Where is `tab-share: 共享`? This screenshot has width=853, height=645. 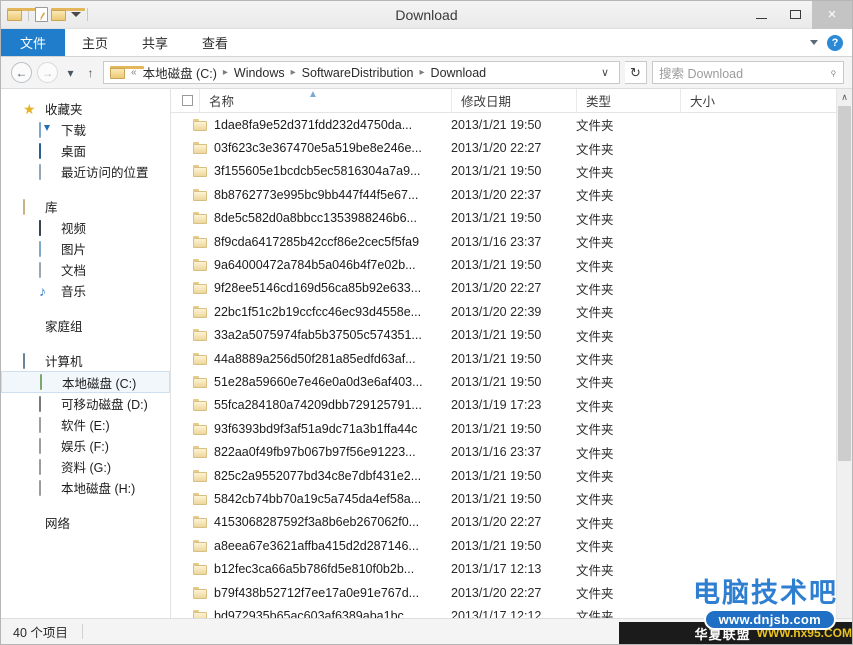
tab-share: 共享 is located at coordinates (155, 42).